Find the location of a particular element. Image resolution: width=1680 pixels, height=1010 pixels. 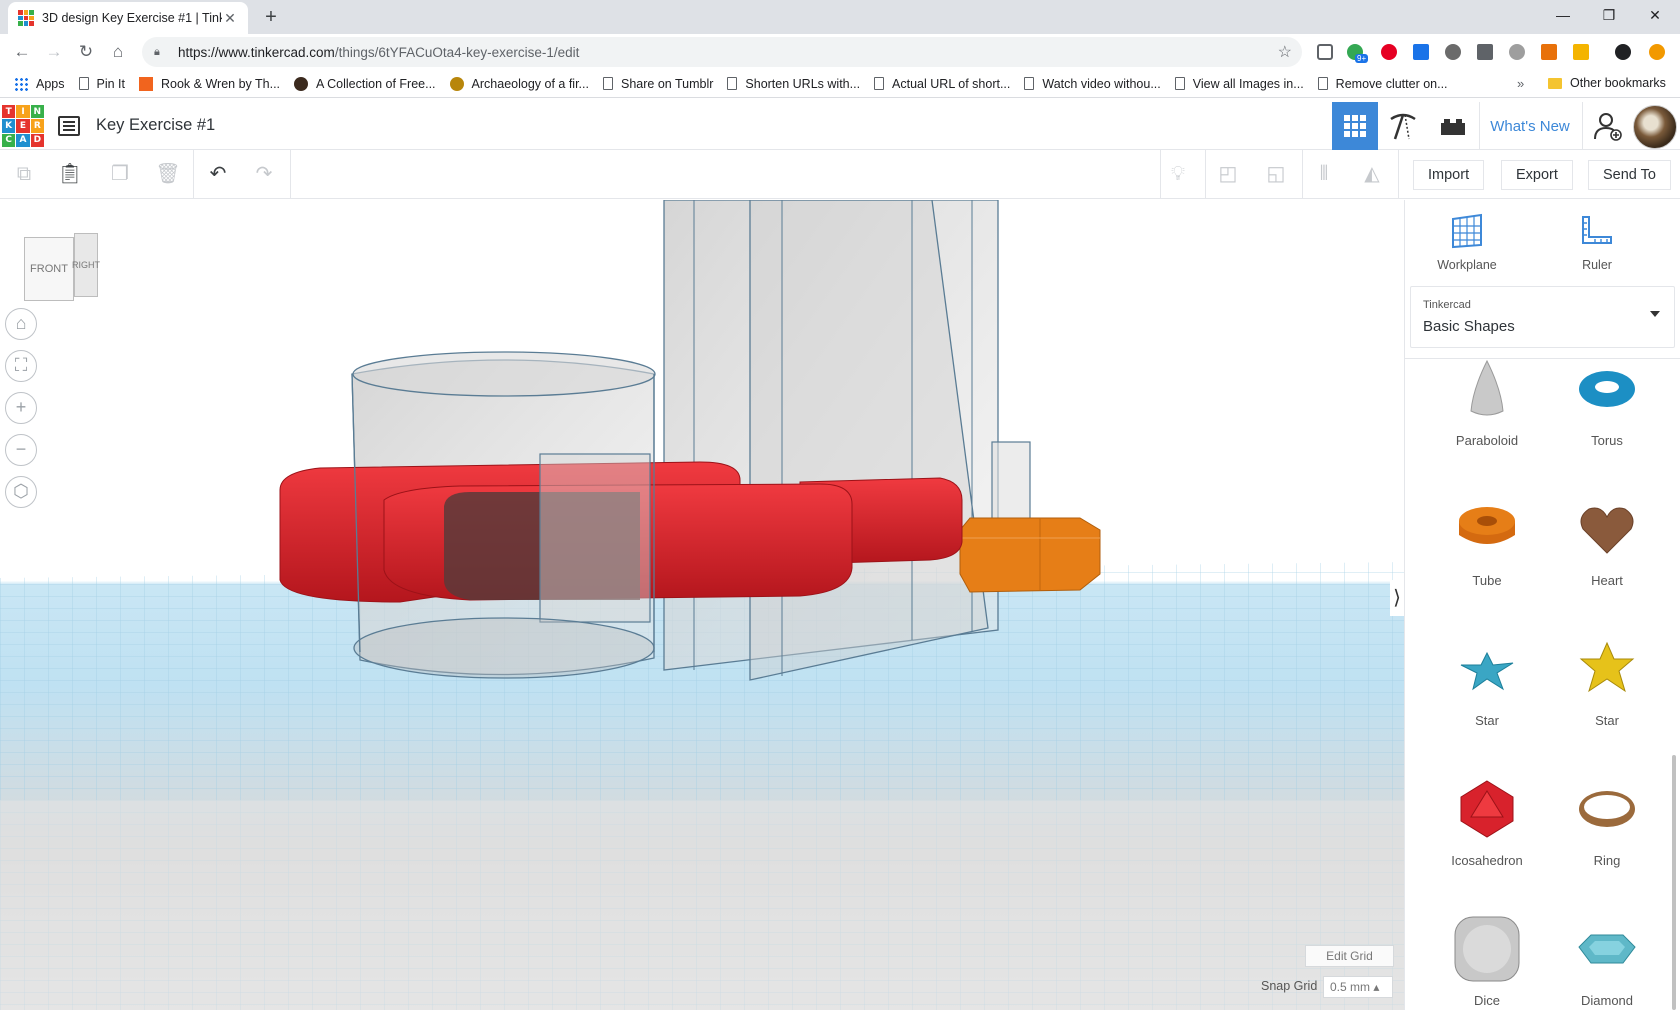

3d-view-button is located at coordinates (1355, 126).